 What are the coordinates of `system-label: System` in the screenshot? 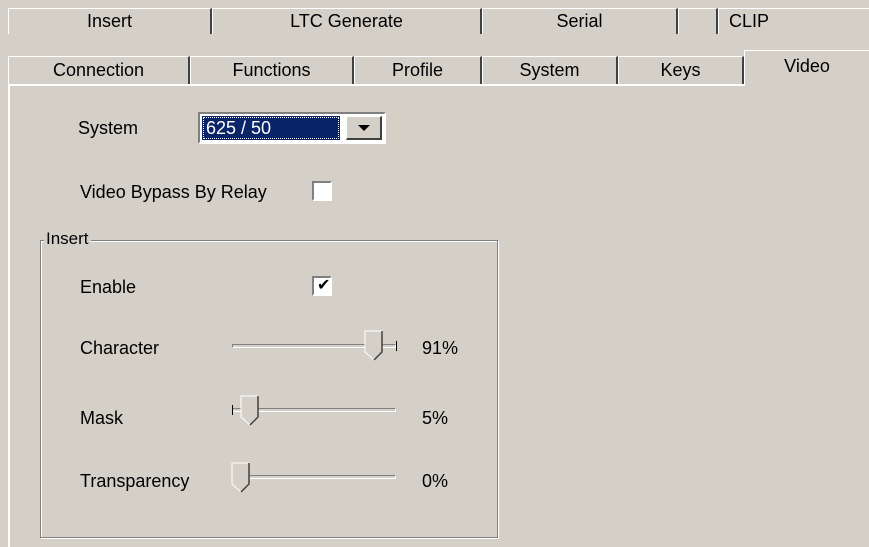 It's located at (108, 128).